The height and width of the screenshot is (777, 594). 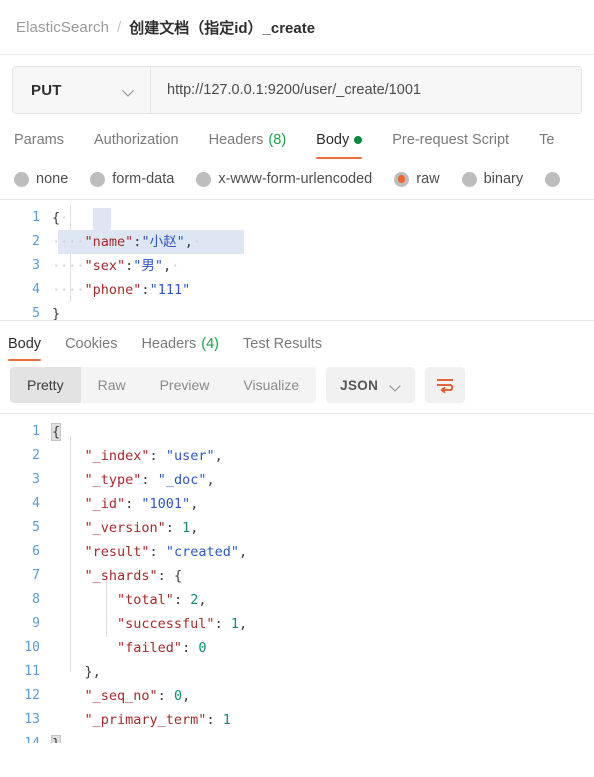 What do you see at coordinates (553, 179) in the screenshot?
I see `body-type-radio-more` at bounding box center [553, 179].